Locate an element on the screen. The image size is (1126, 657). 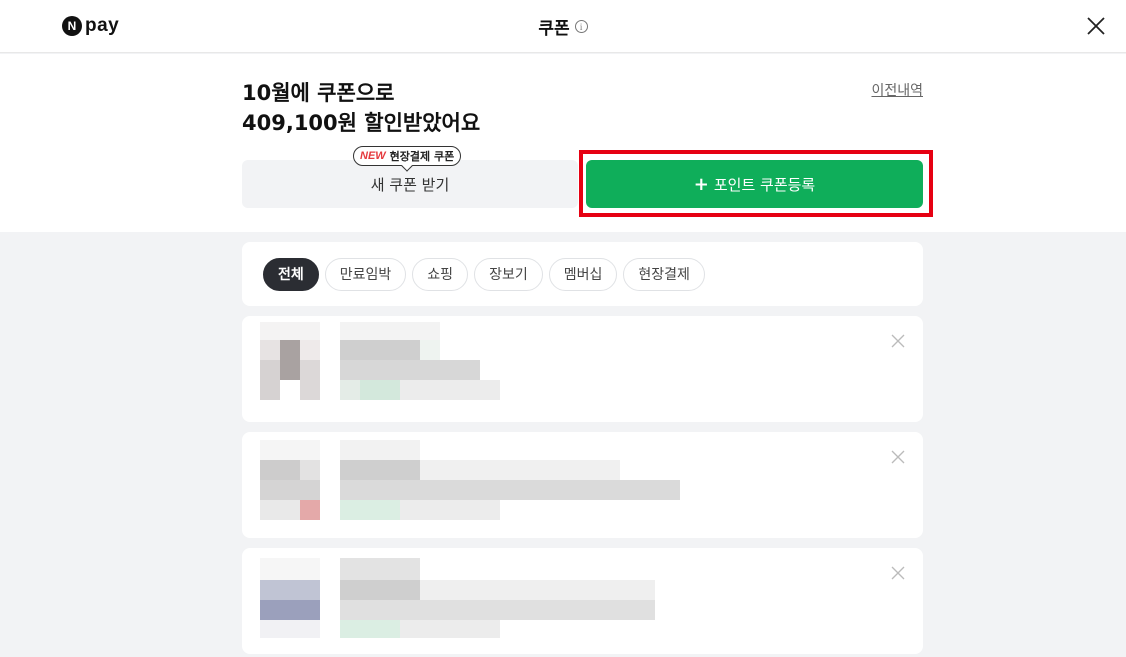
filter-chip-expiring: 만료임박 is located at coordinates (365, 274).